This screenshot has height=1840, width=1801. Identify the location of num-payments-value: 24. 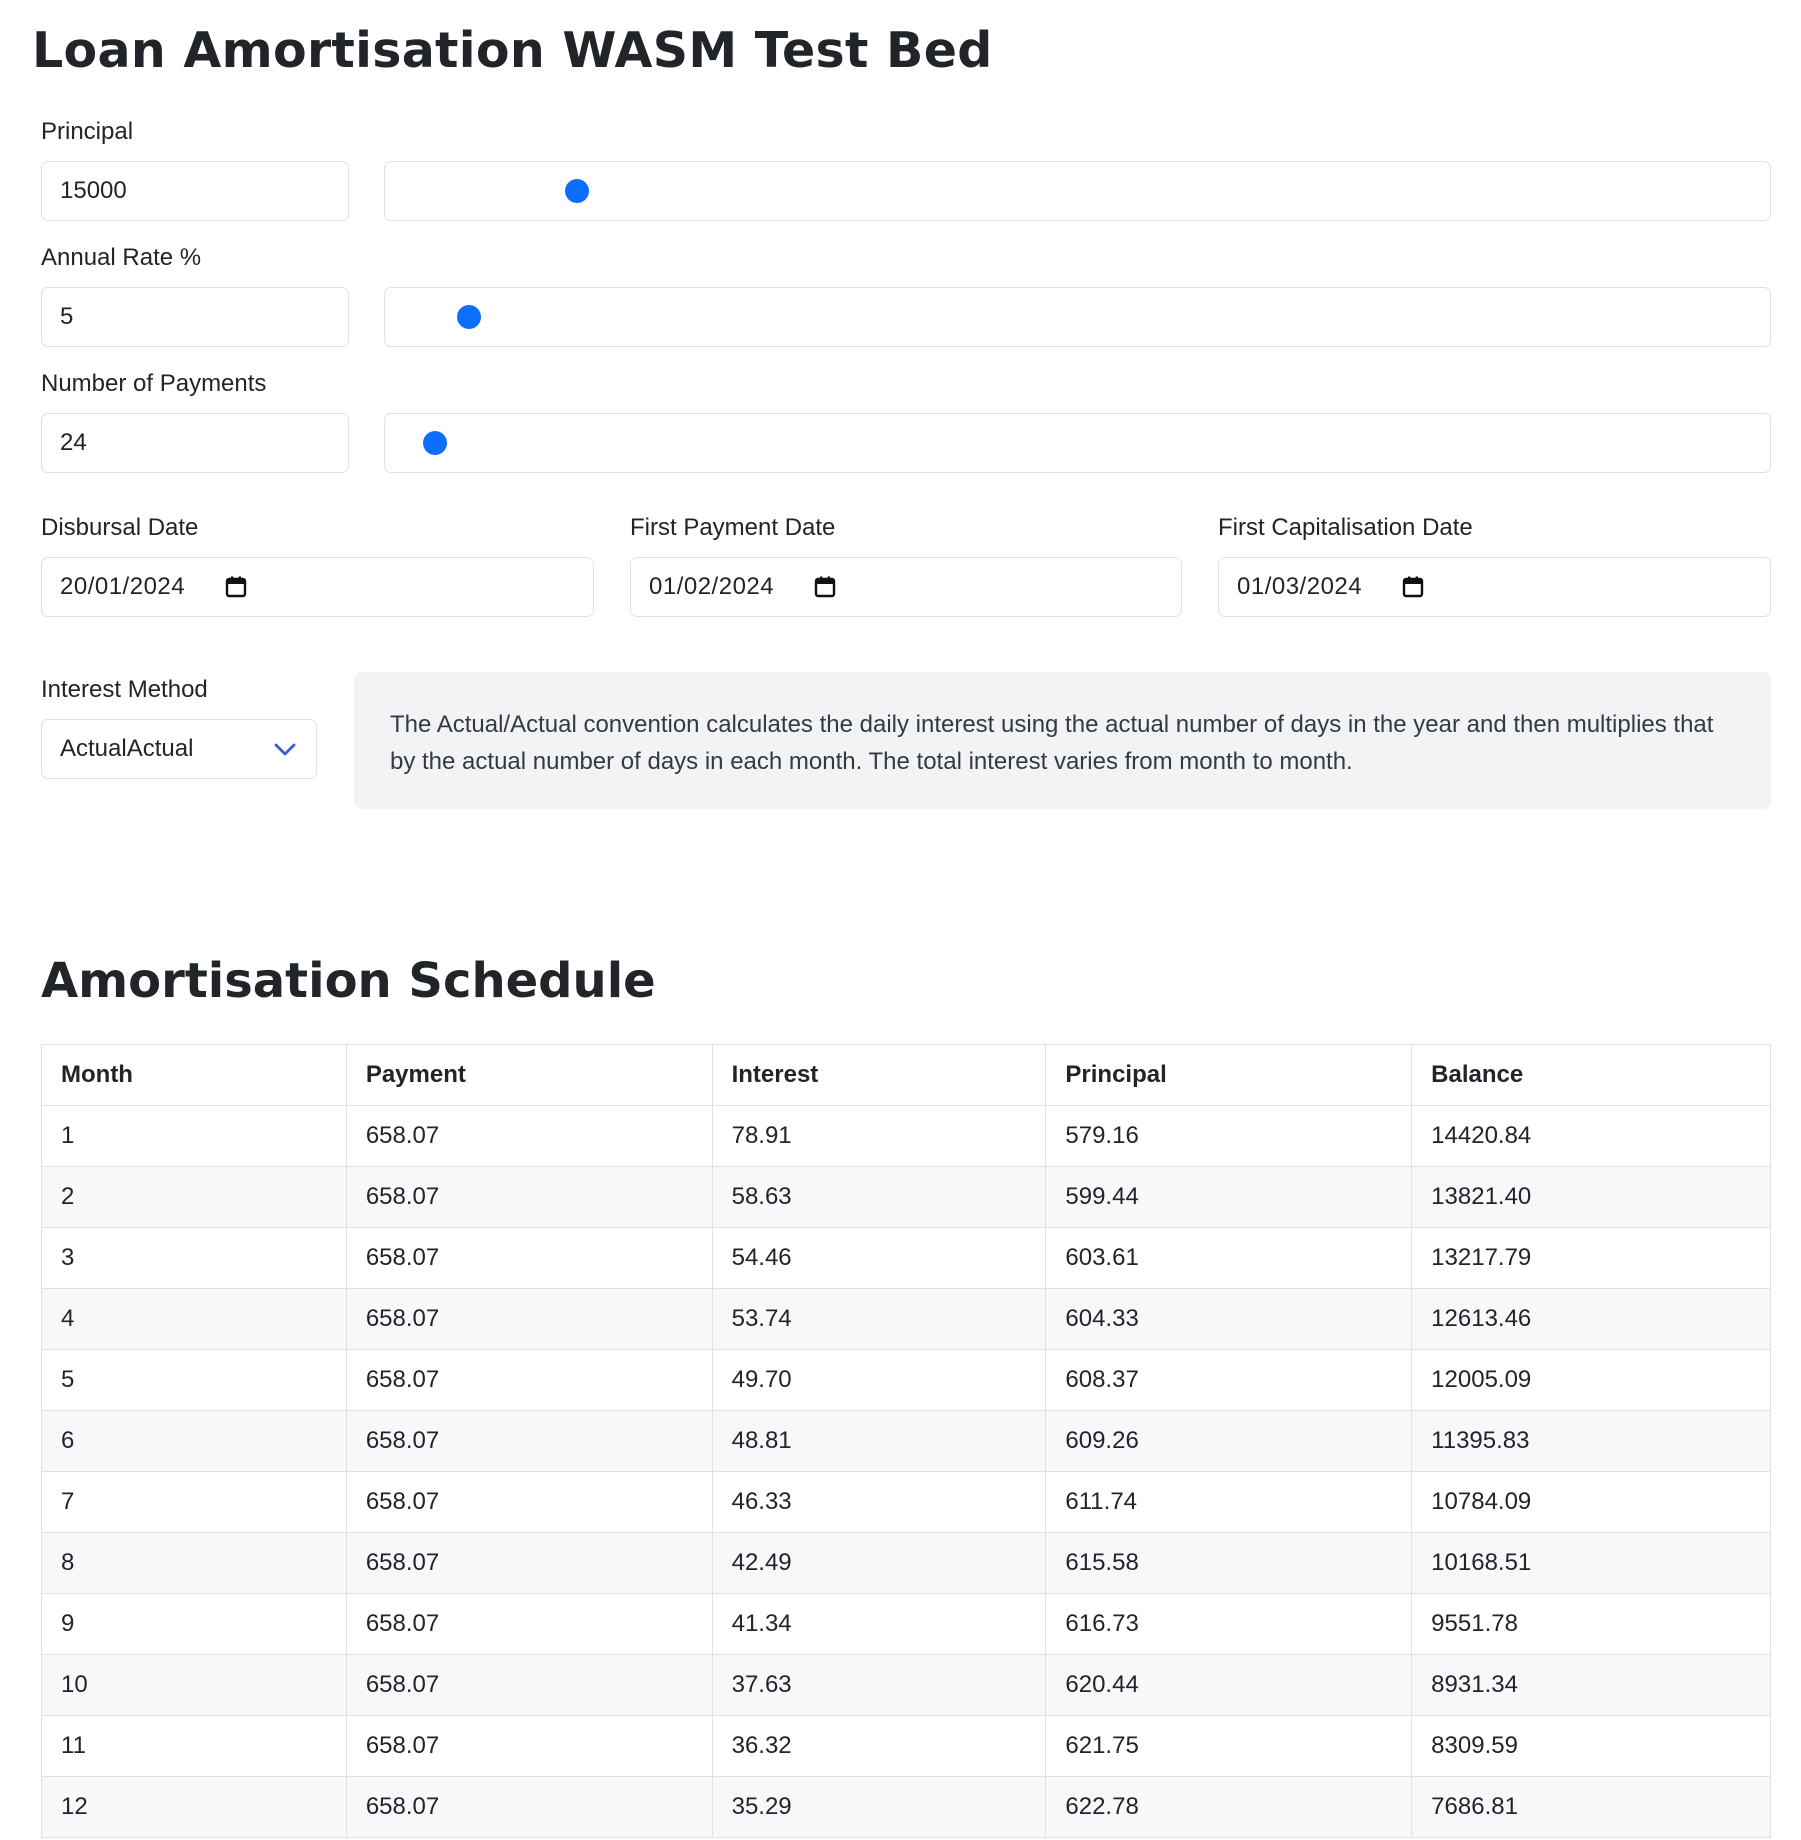
(73, 442).